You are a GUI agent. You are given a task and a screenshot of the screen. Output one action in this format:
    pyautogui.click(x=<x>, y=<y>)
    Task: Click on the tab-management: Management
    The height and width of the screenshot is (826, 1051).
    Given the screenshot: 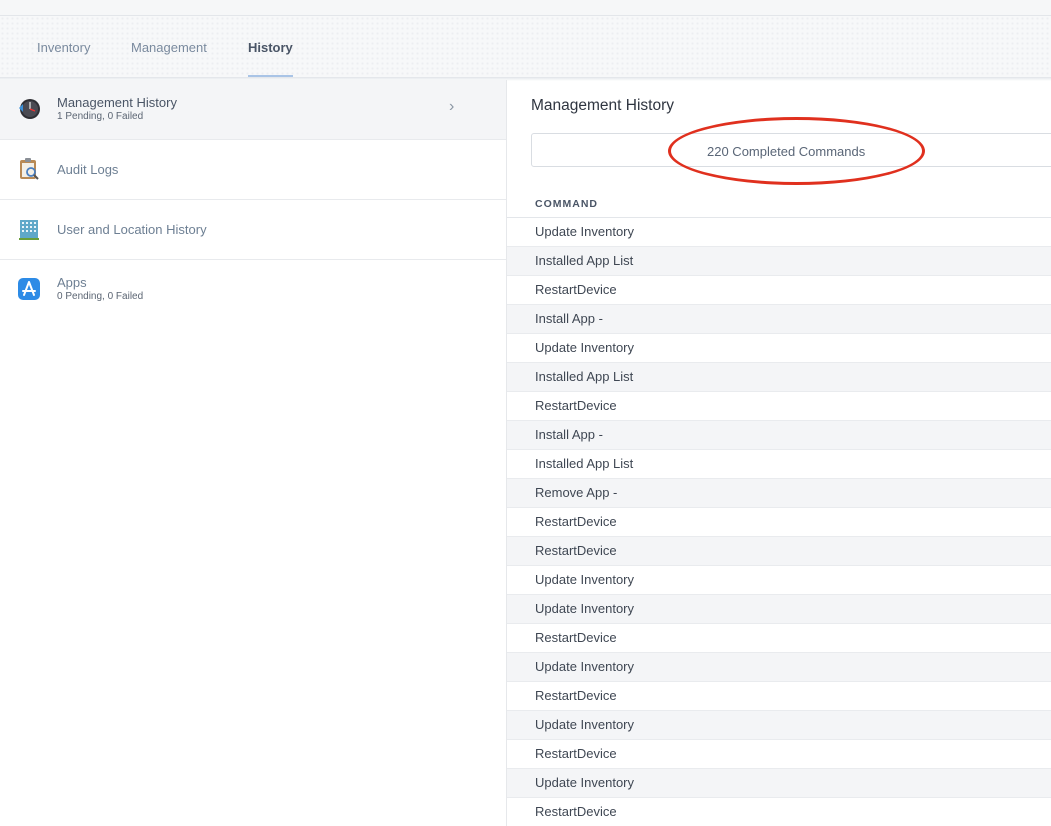 What is the action you would take?
    pyautogui.click(x=169, y=47)
    